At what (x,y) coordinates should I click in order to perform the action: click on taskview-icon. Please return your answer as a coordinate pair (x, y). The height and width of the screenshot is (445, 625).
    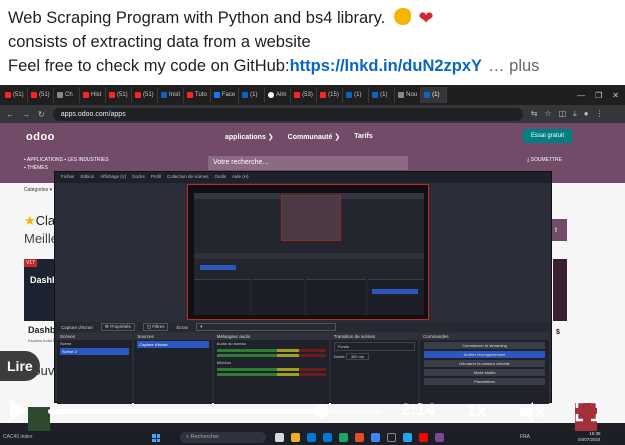
    Looking at the image, I should click on (279, 437).